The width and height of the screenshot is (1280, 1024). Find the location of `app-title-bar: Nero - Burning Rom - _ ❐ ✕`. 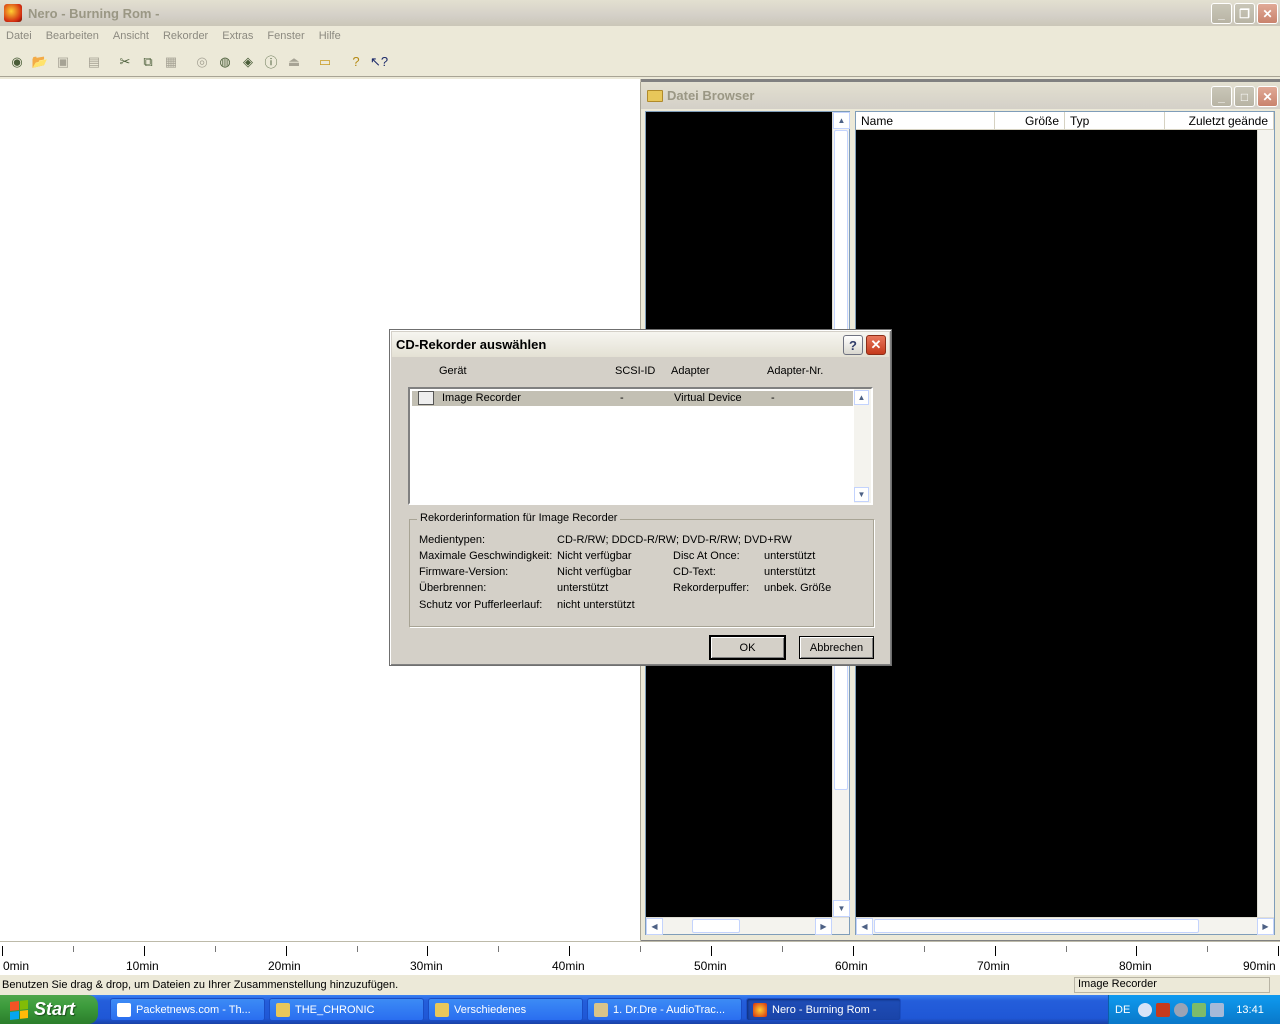

app-title-bar: Nero - Burning Rom - _ ❐ ✕ is located at coordinates (640, 13).